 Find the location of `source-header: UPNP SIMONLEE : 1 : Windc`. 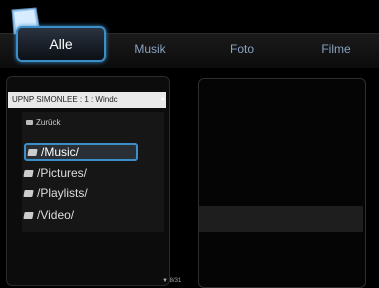

source-header: UPNP SIMONLEE : 1 : Windc is located at coordinates (87, 100).